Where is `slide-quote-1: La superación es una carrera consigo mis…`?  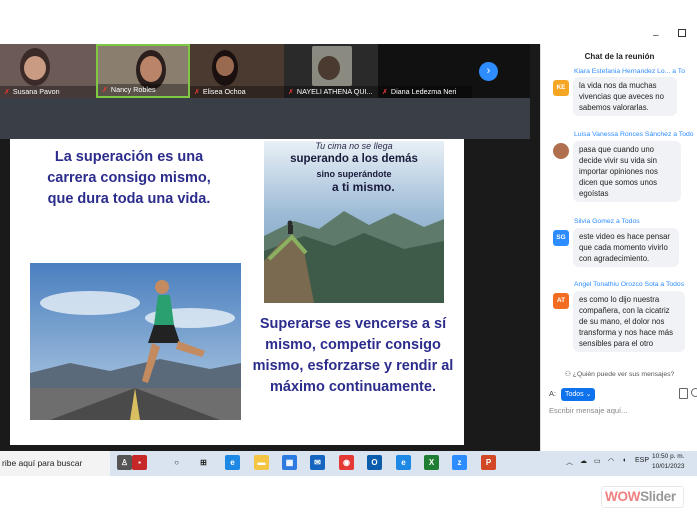 slide-quote-1: La superación es una carrera consigo mis… is located at coordinates (129, 178).